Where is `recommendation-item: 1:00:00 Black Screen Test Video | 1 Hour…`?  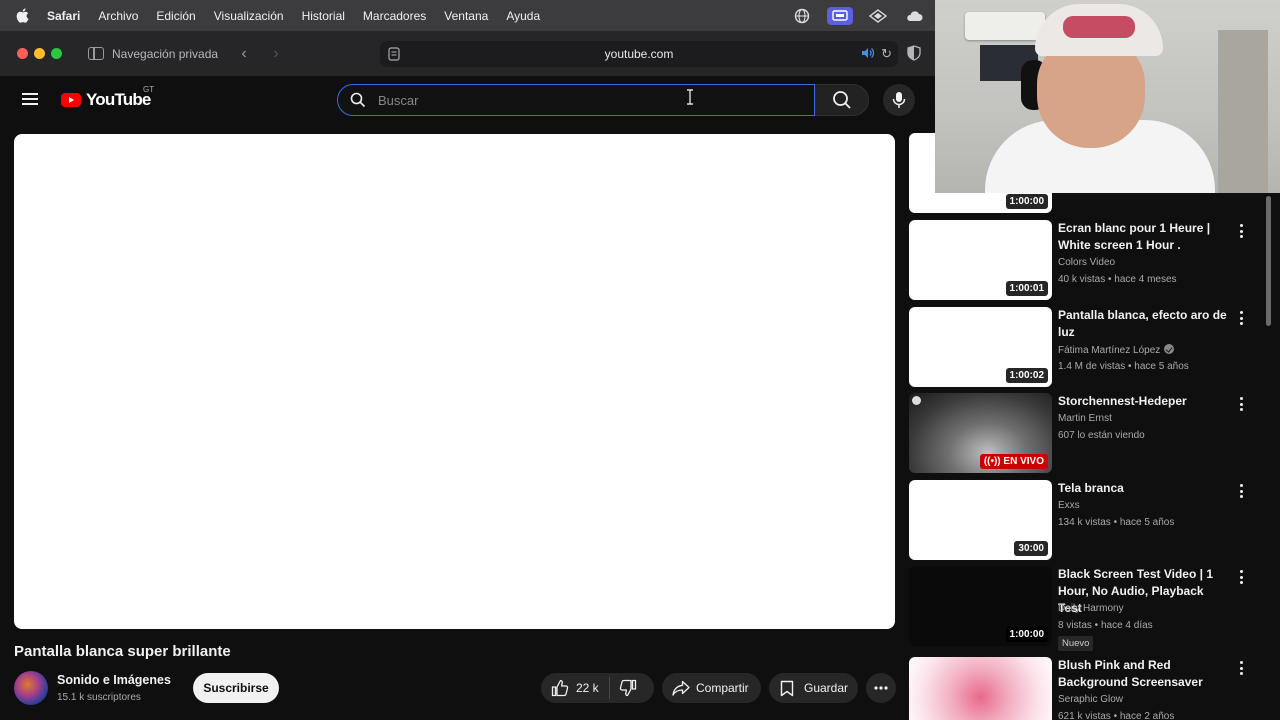 recommendation-item: 1:00:00 Black Screen Test Video | 1 Hour… is located at coordinates (1079, 608).